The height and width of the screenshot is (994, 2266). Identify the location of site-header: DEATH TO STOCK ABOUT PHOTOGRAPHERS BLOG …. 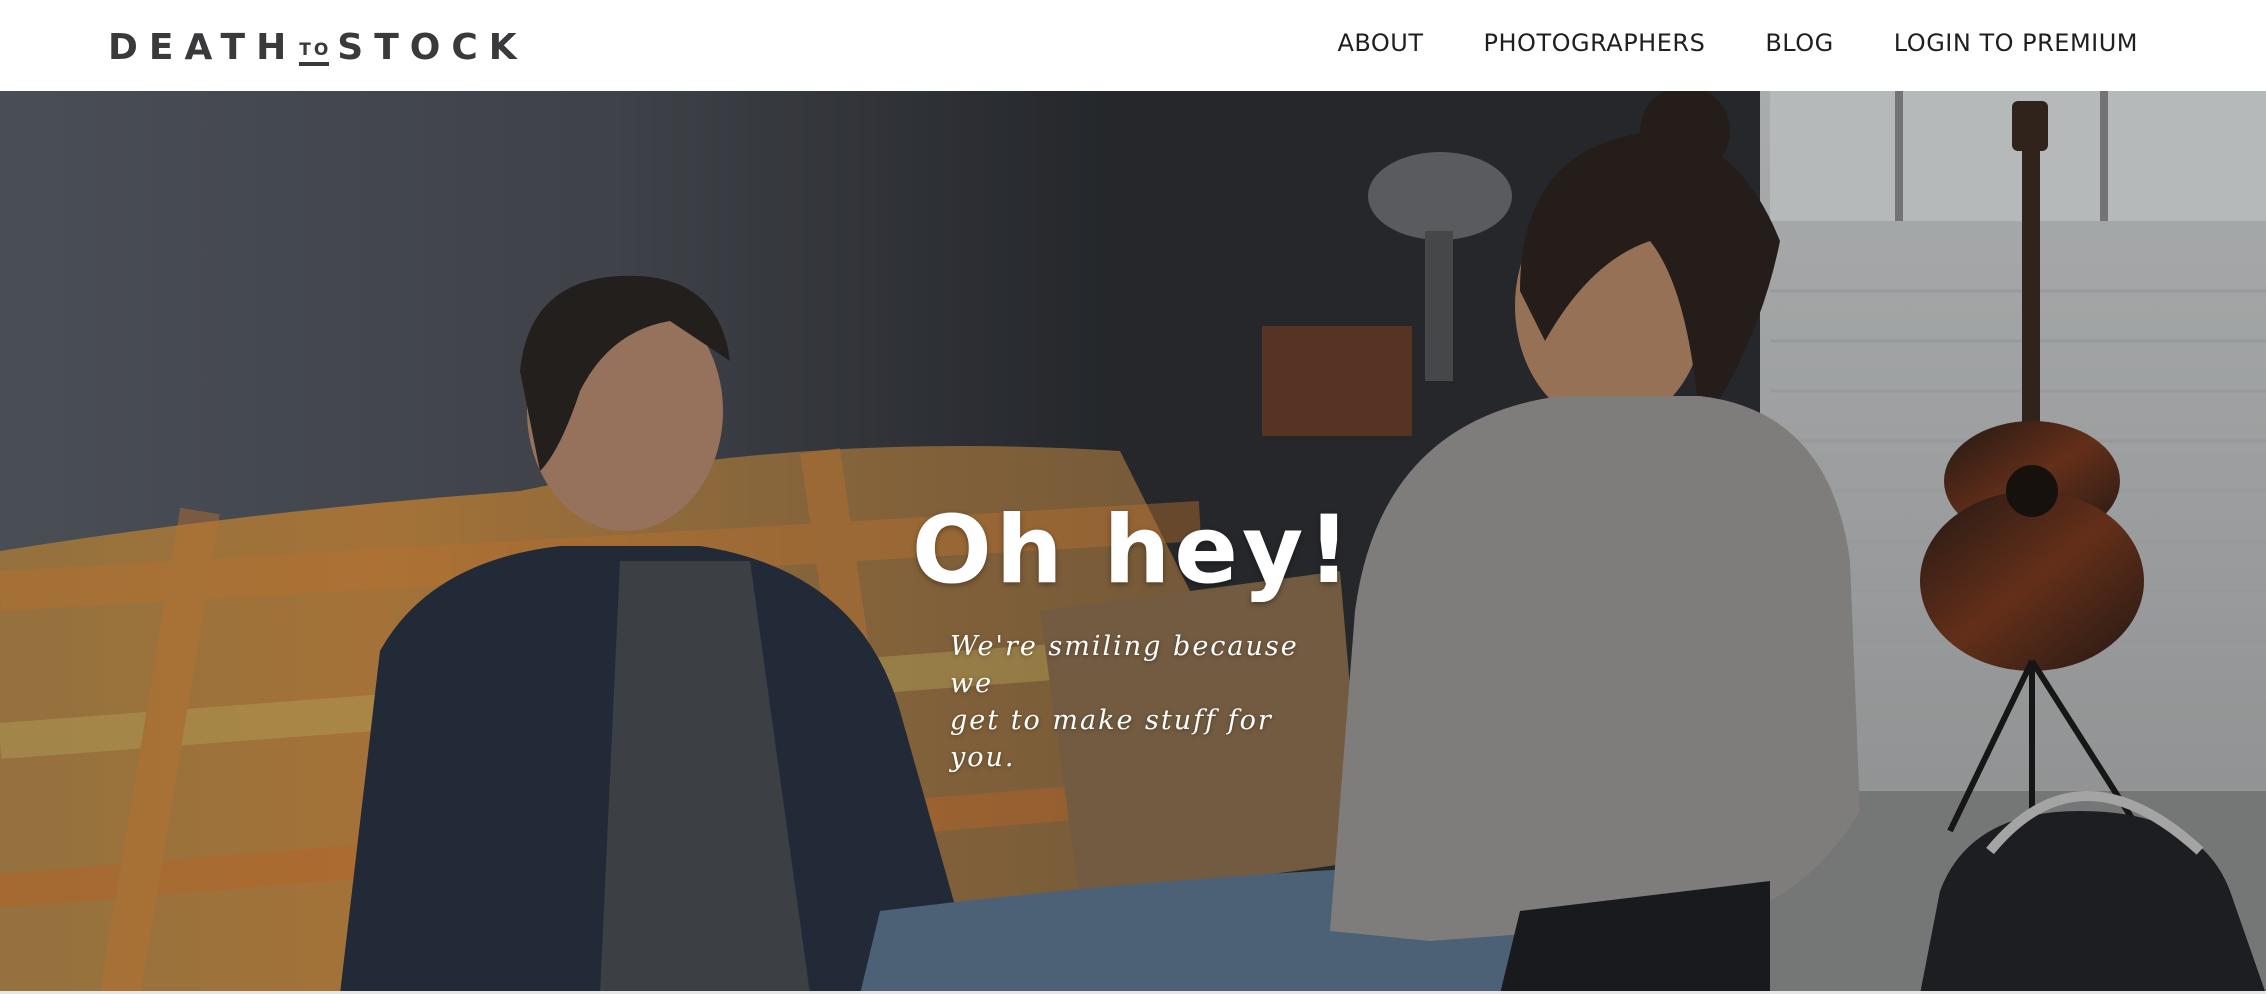
(1133, 45).